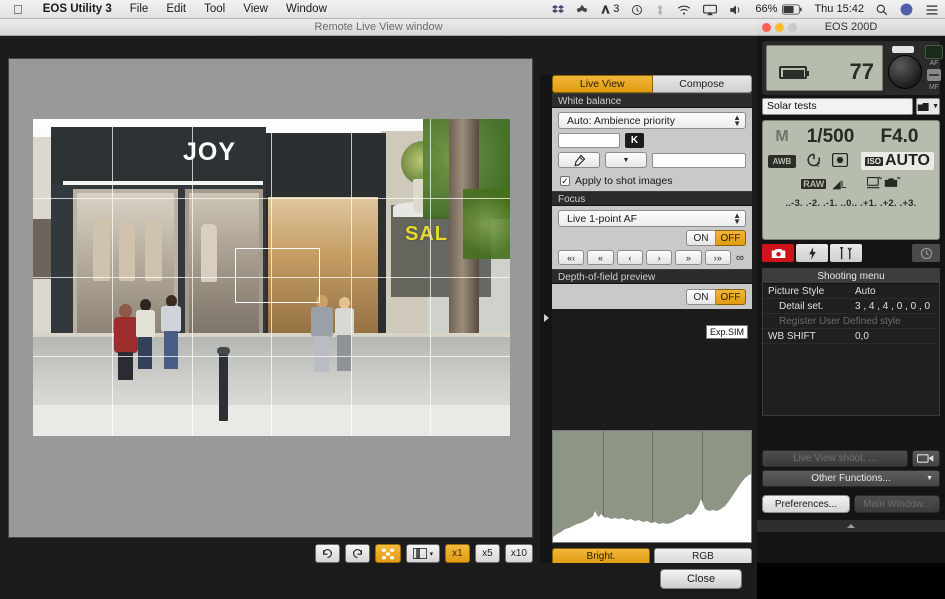 The image size is (945, 599). Describe the element at coordinates (565, 181) in the screenshot. I see `apply-to-shot-images-checkbox: ✓` at that location.